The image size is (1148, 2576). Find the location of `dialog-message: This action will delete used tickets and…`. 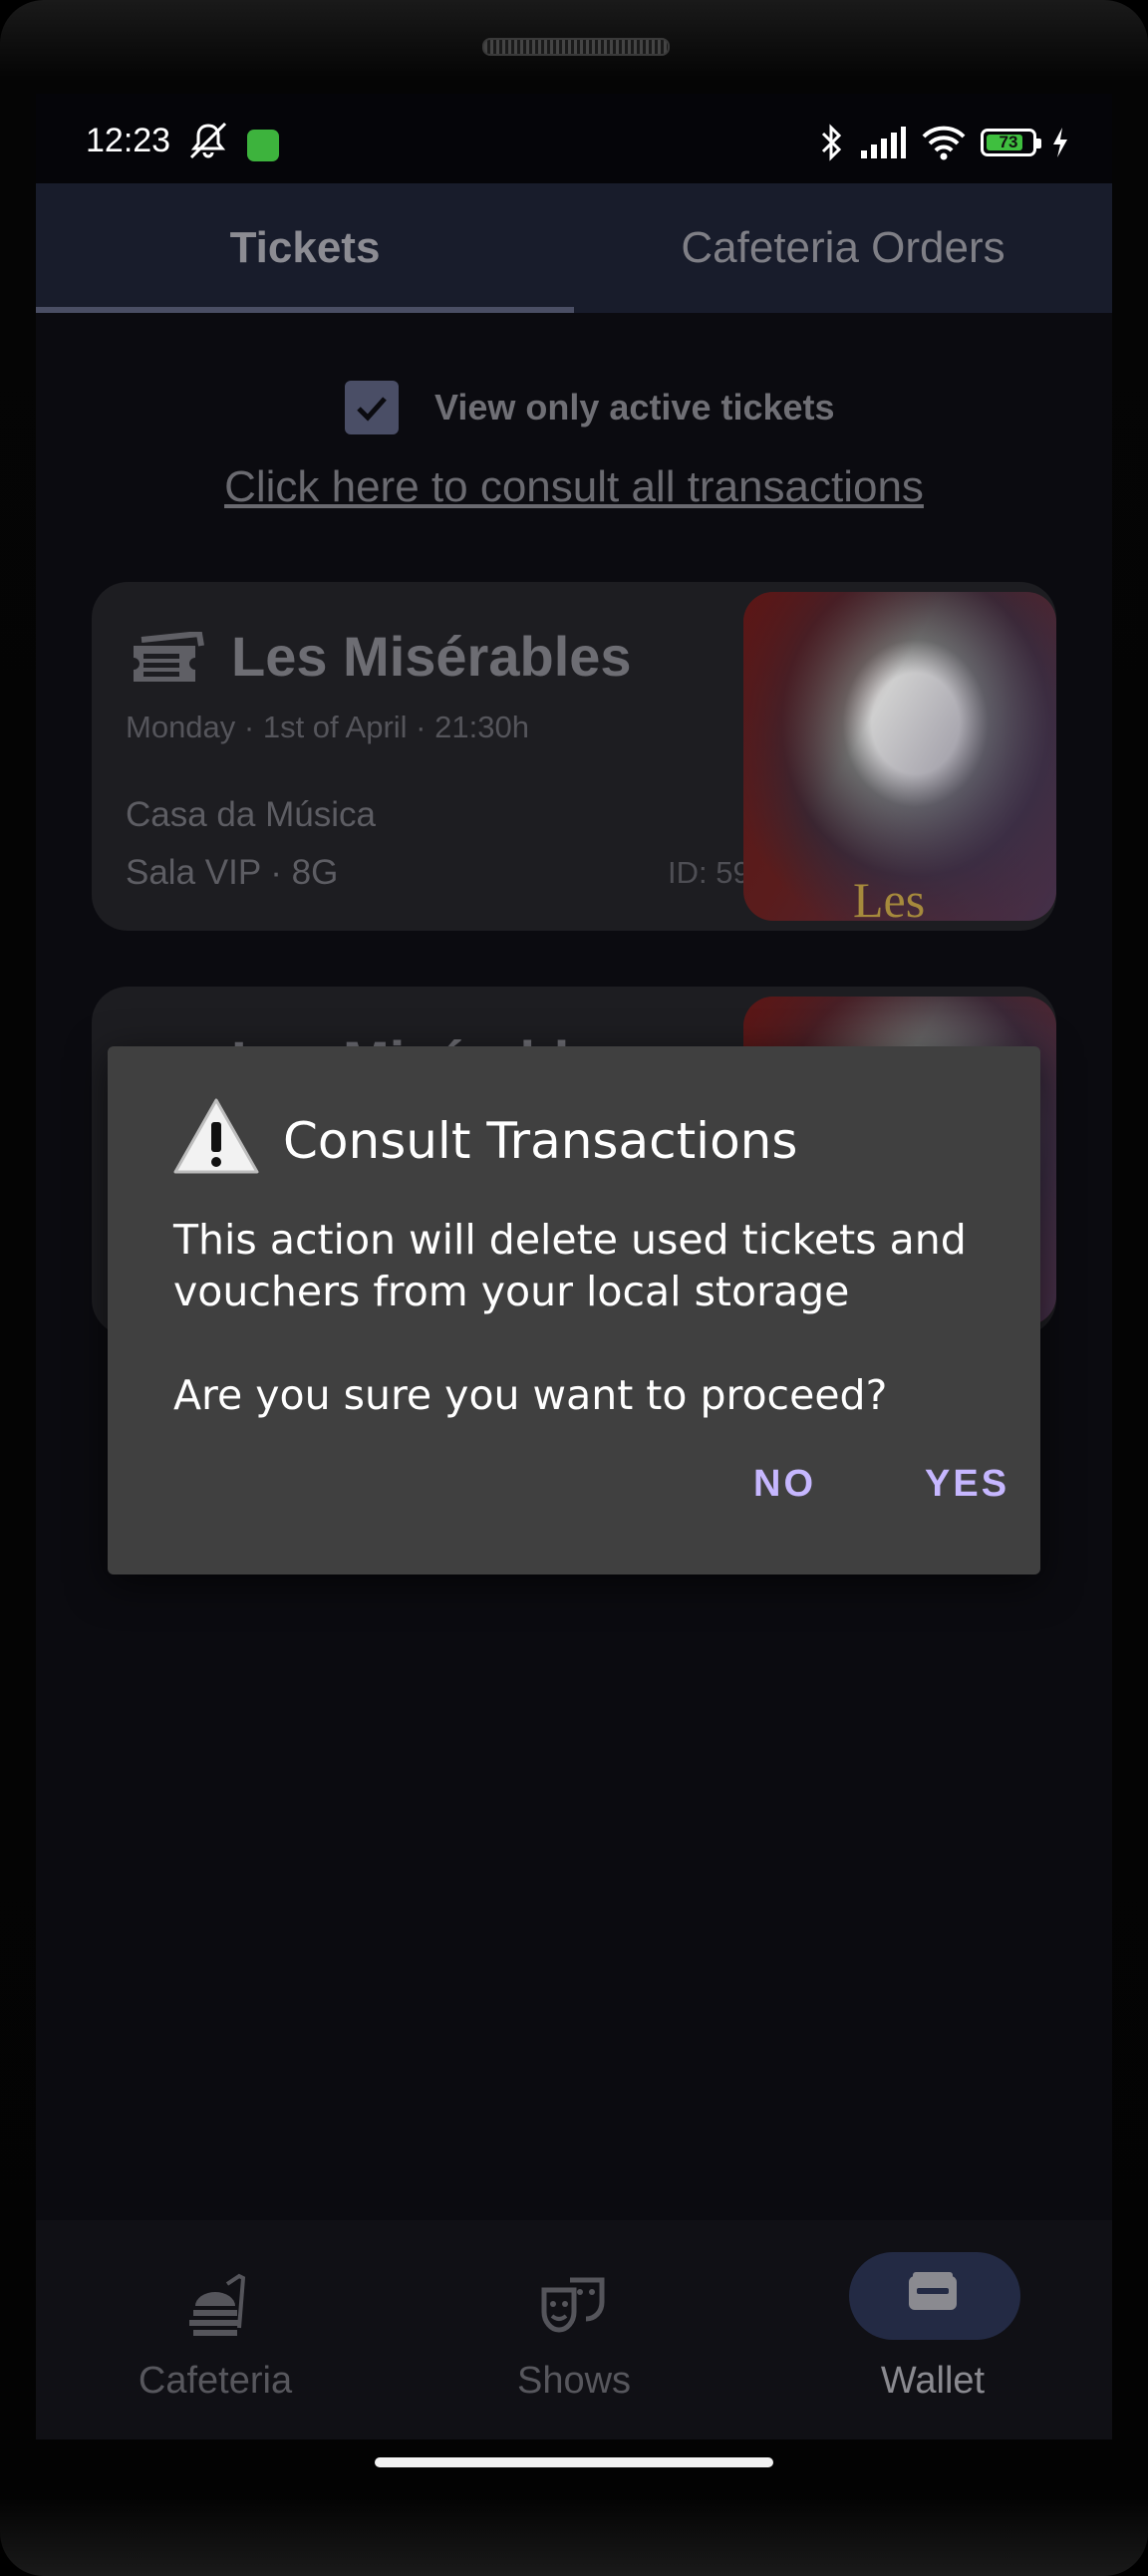

dialog-message: This action will delete used tickets and… is located at coordinates (570, 1317).